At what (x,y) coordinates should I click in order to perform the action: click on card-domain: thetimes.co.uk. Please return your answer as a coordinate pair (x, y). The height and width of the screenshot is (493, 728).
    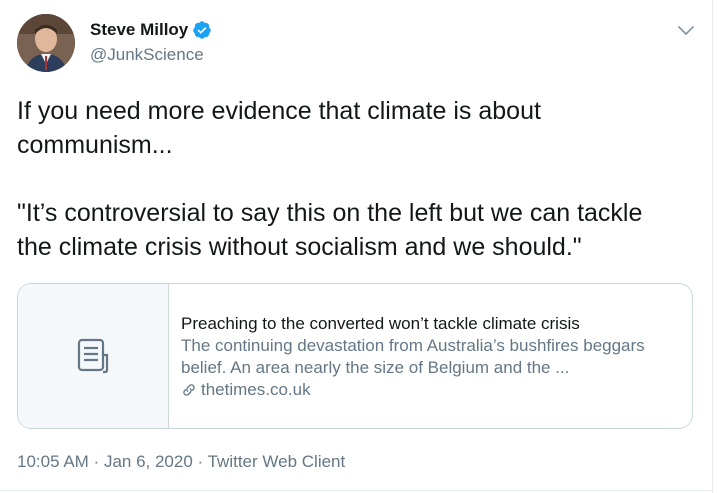
    Looking at the image, I should click on (256, 389).